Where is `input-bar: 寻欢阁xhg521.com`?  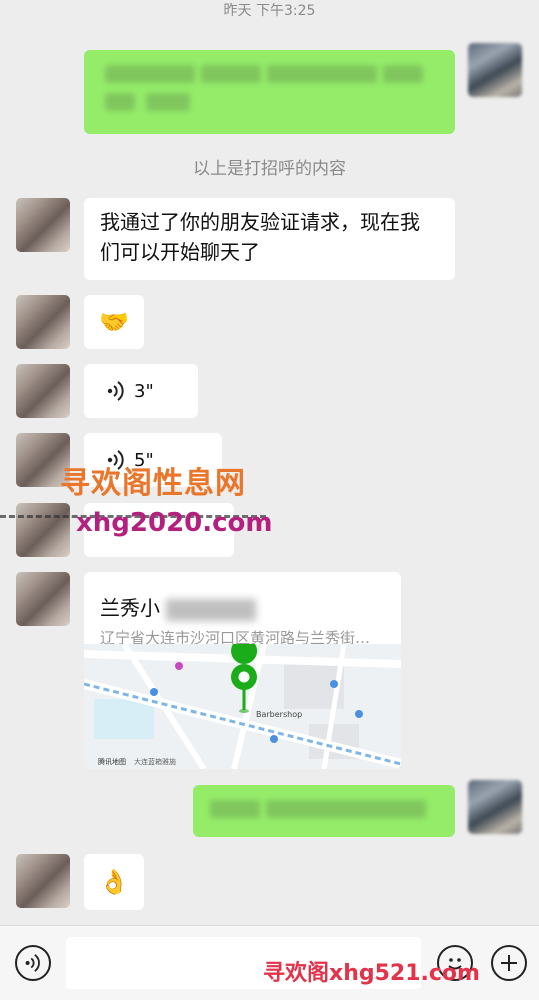
input-bar: 寻欢阁xhg521.com is located at coordinates (269, 962).